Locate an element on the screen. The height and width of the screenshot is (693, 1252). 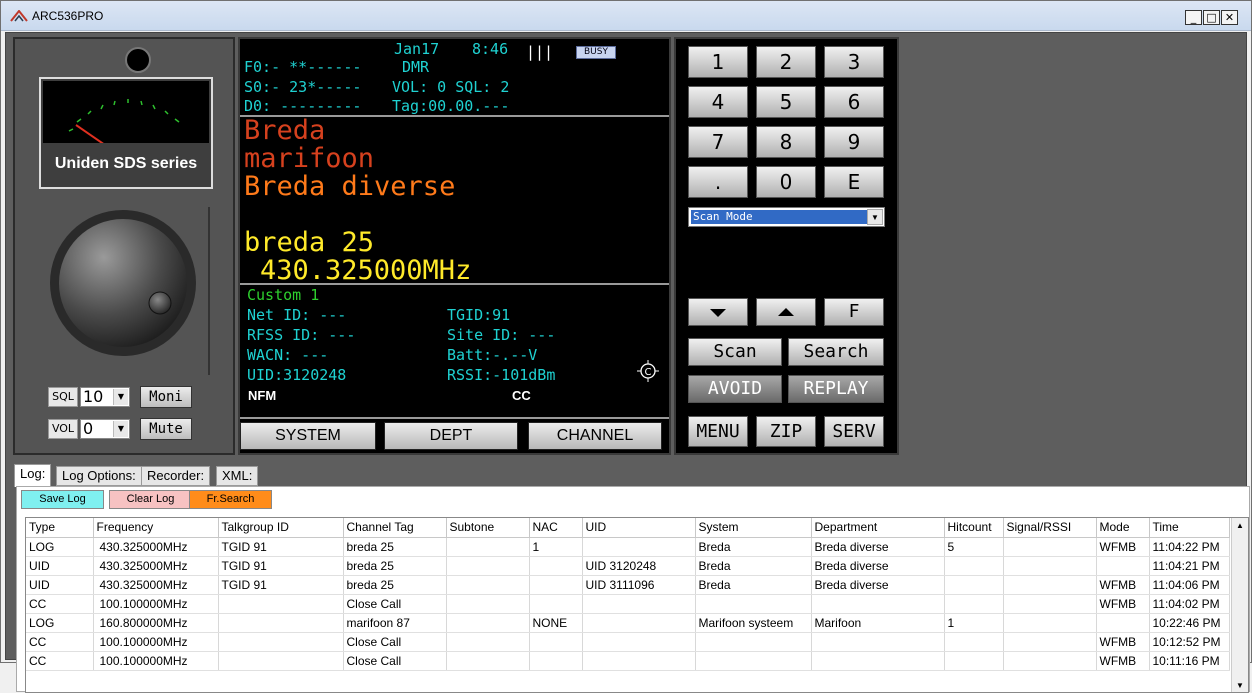
table-cell: NONE is located at coordinates (556, 623).